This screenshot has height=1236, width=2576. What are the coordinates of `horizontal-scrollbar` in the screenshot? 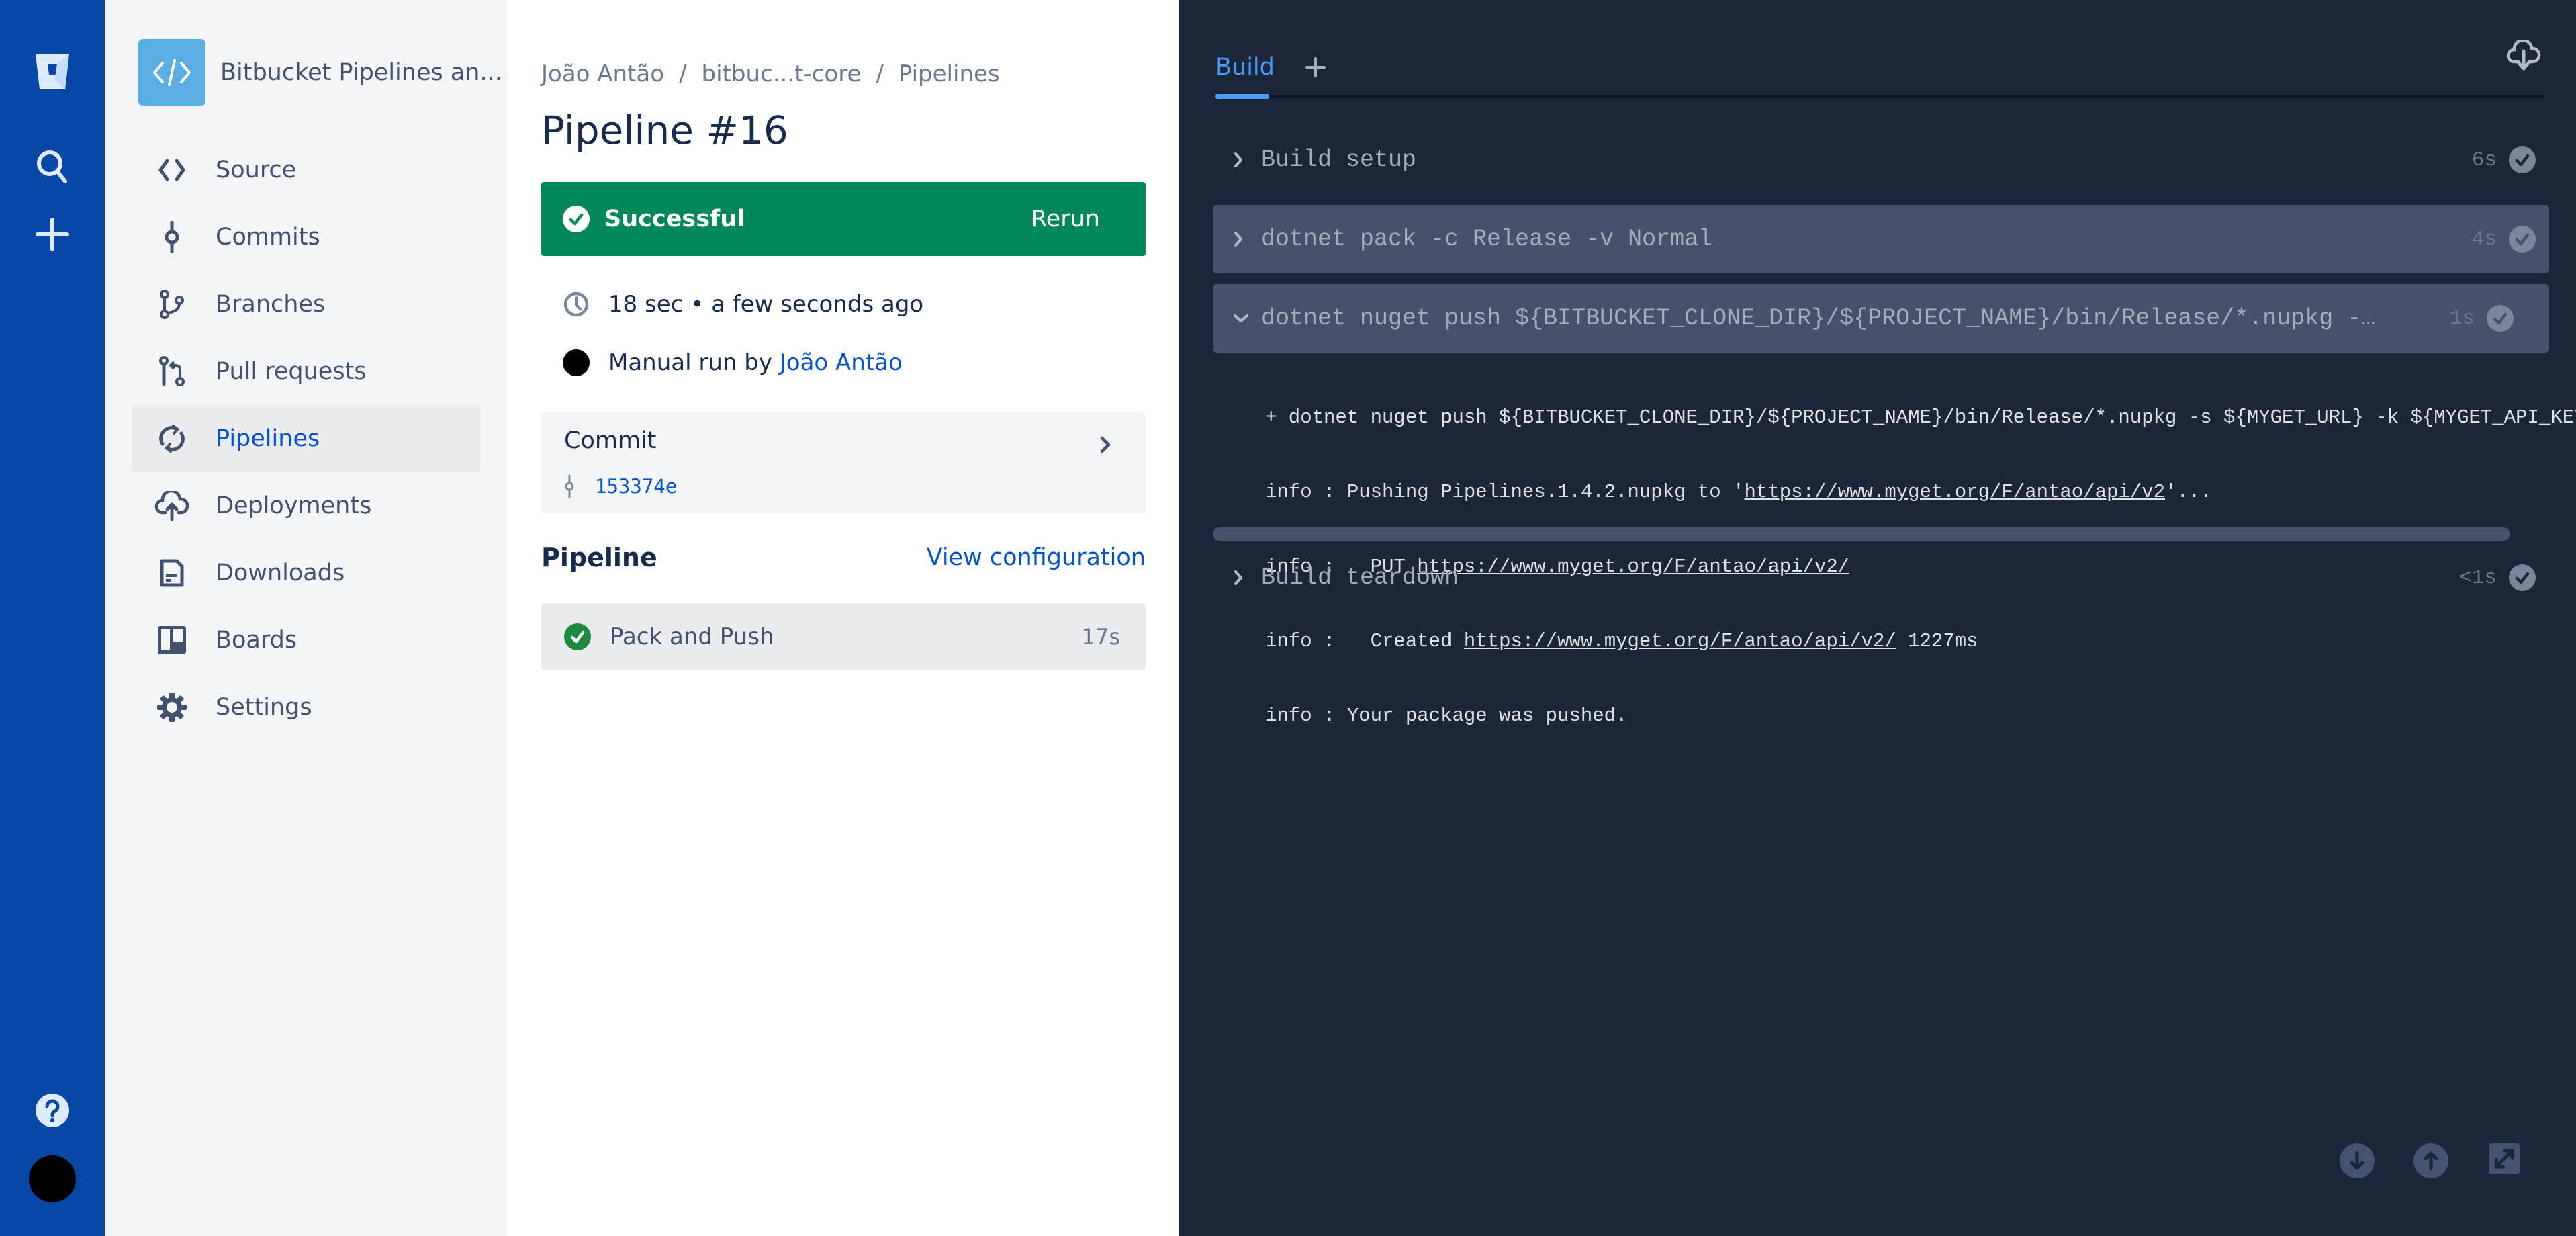 It's located at (1861, 534).